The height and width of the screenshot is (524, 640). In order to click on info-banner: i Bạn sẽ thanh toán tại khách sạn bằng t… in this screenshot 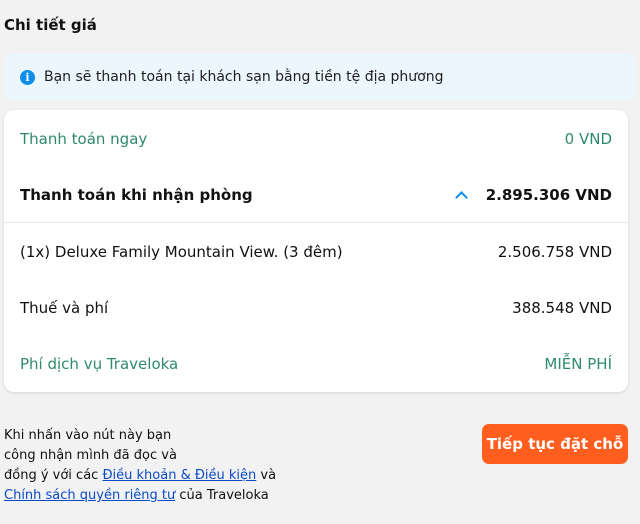, I will do `click(320, 77)`.